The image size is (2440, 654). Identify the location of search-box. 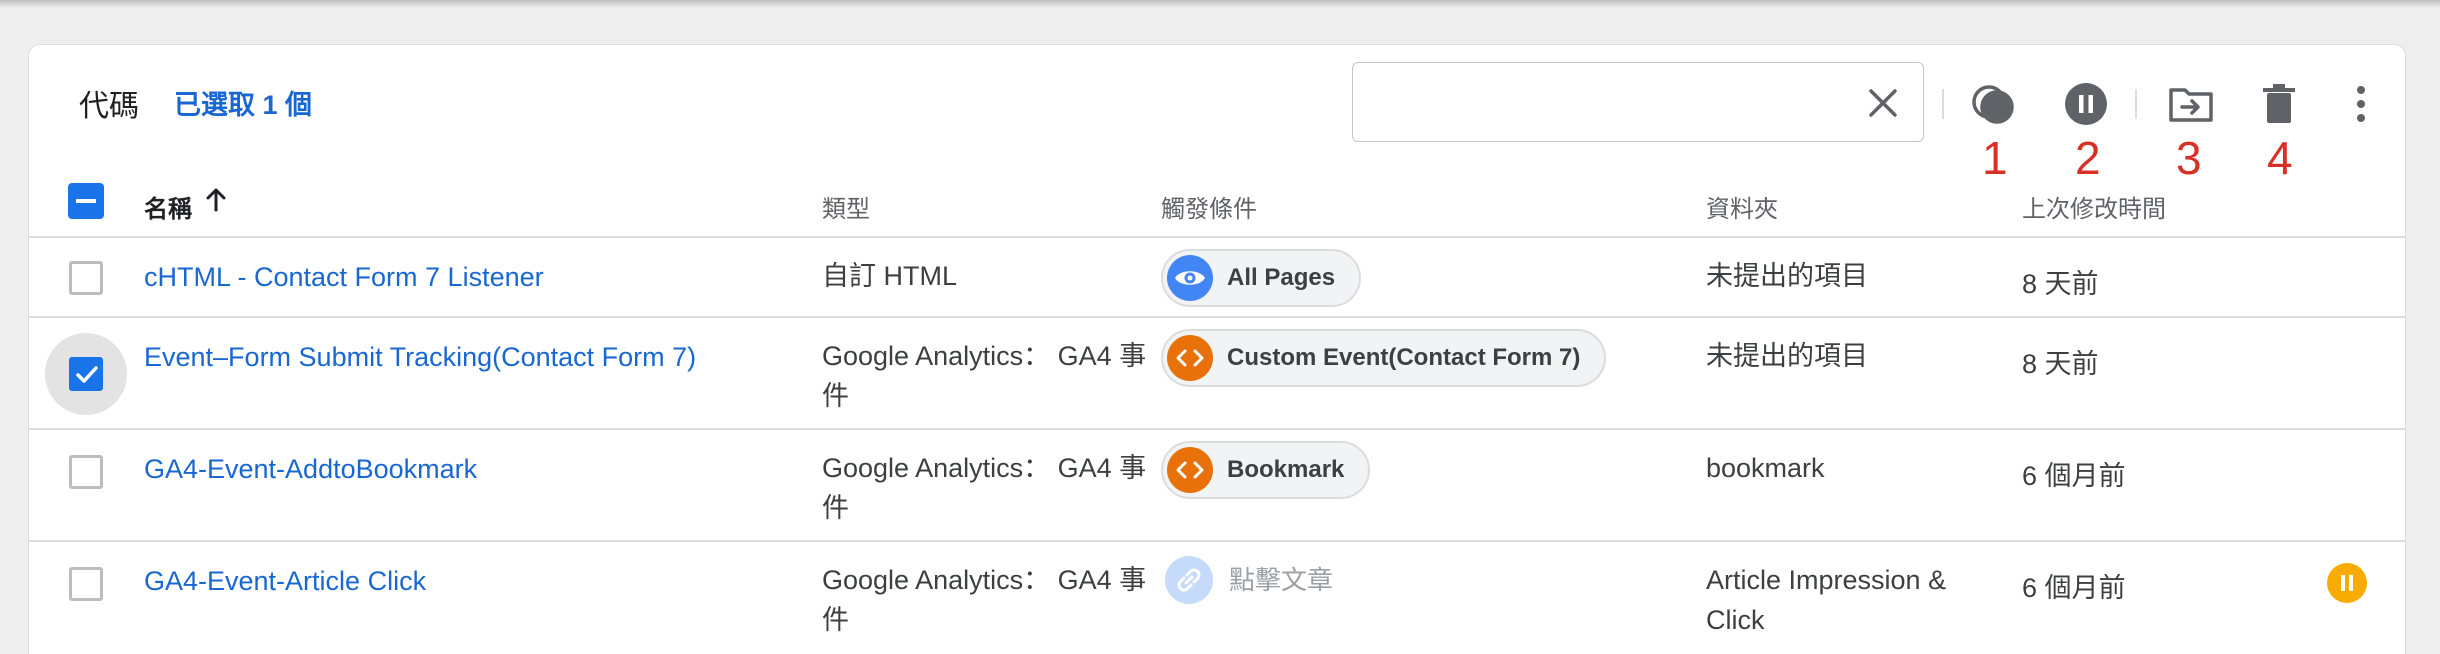
(1638, 102).